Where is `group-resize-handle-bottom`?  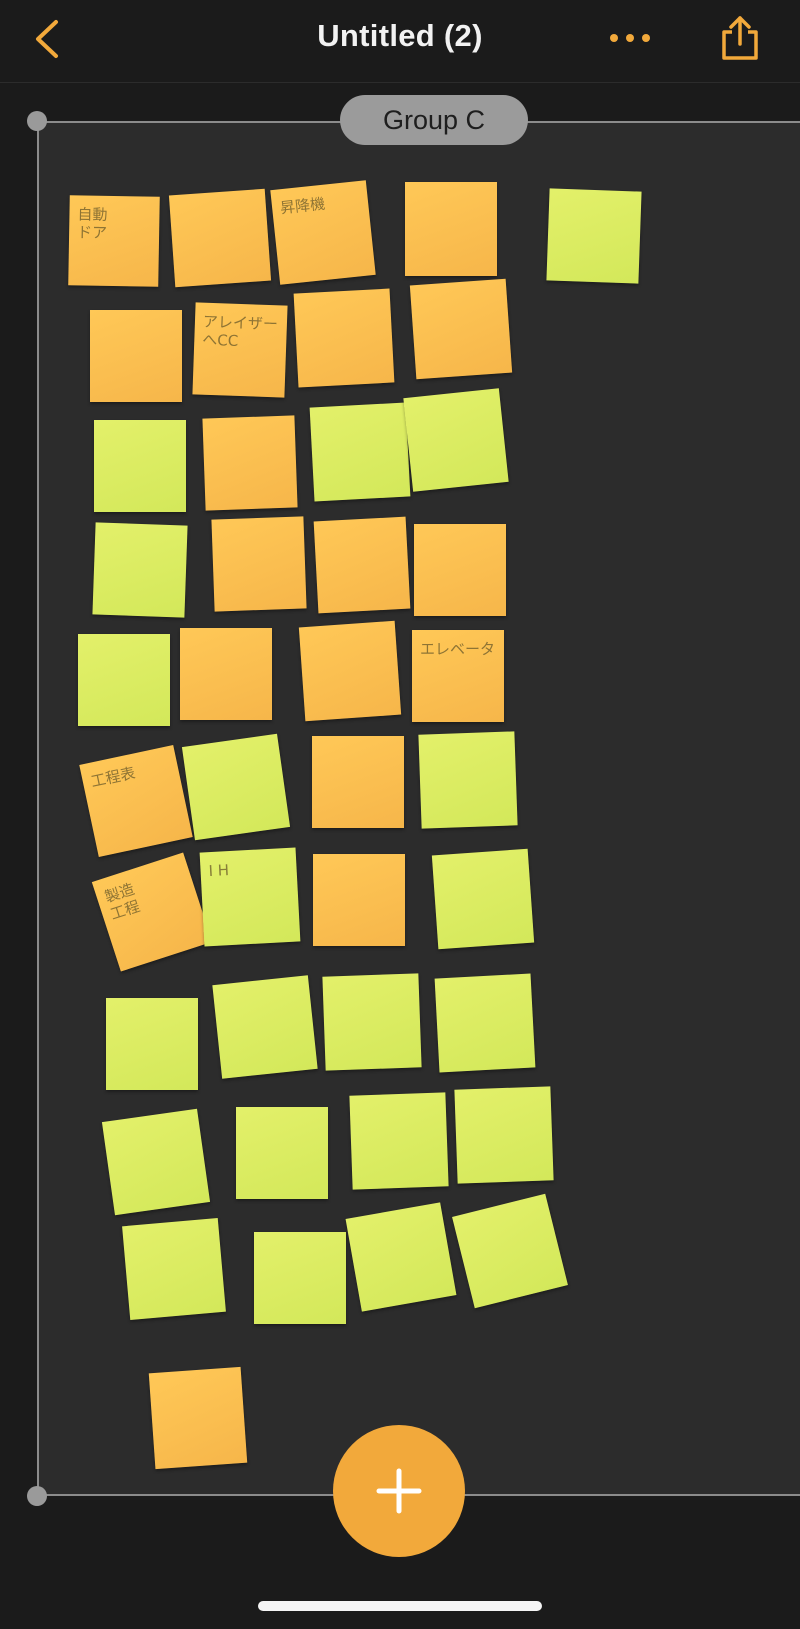
group-resize-handle-bottom is located at coordinates (37, 1496).